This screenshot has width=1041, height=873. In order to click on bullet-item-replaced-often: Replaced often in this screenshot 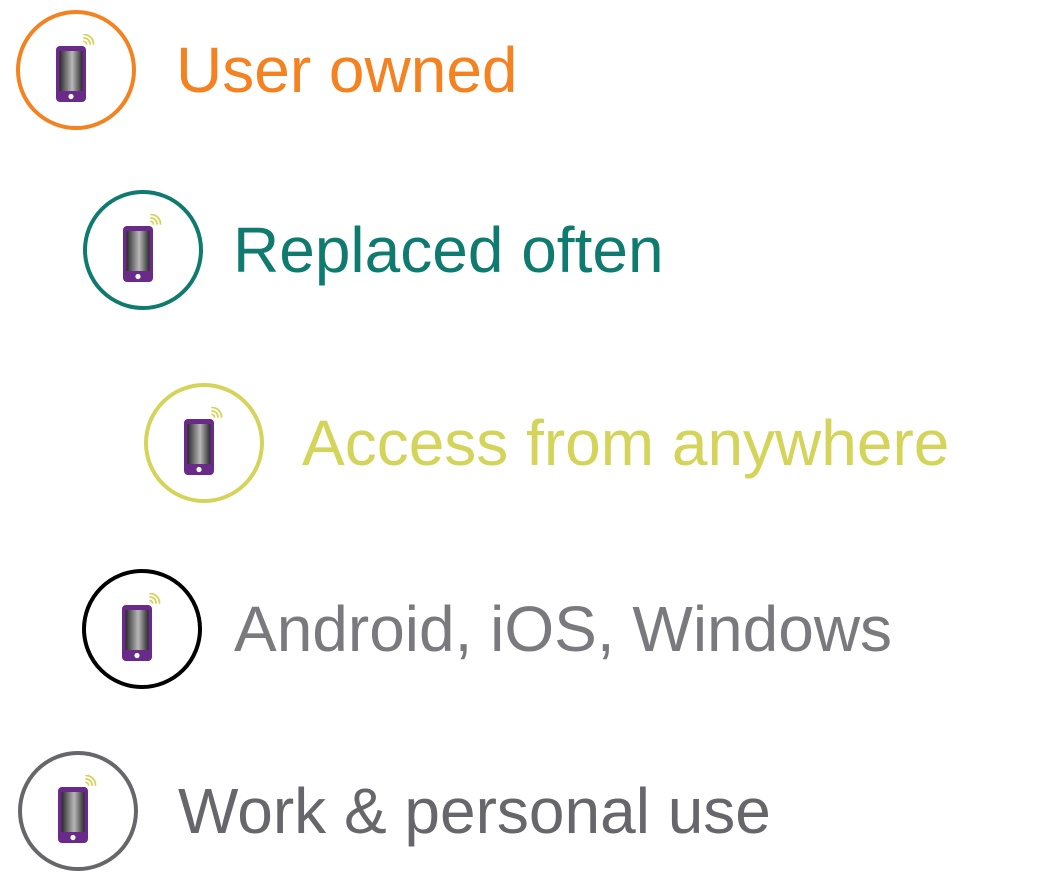, I will do `click(373, 250)`.